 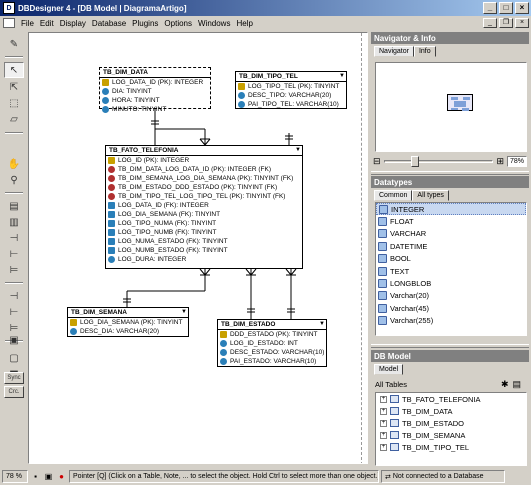 I want to click on relation-11-sub-tool-icon: ⊢, so click(x=14, y=312).